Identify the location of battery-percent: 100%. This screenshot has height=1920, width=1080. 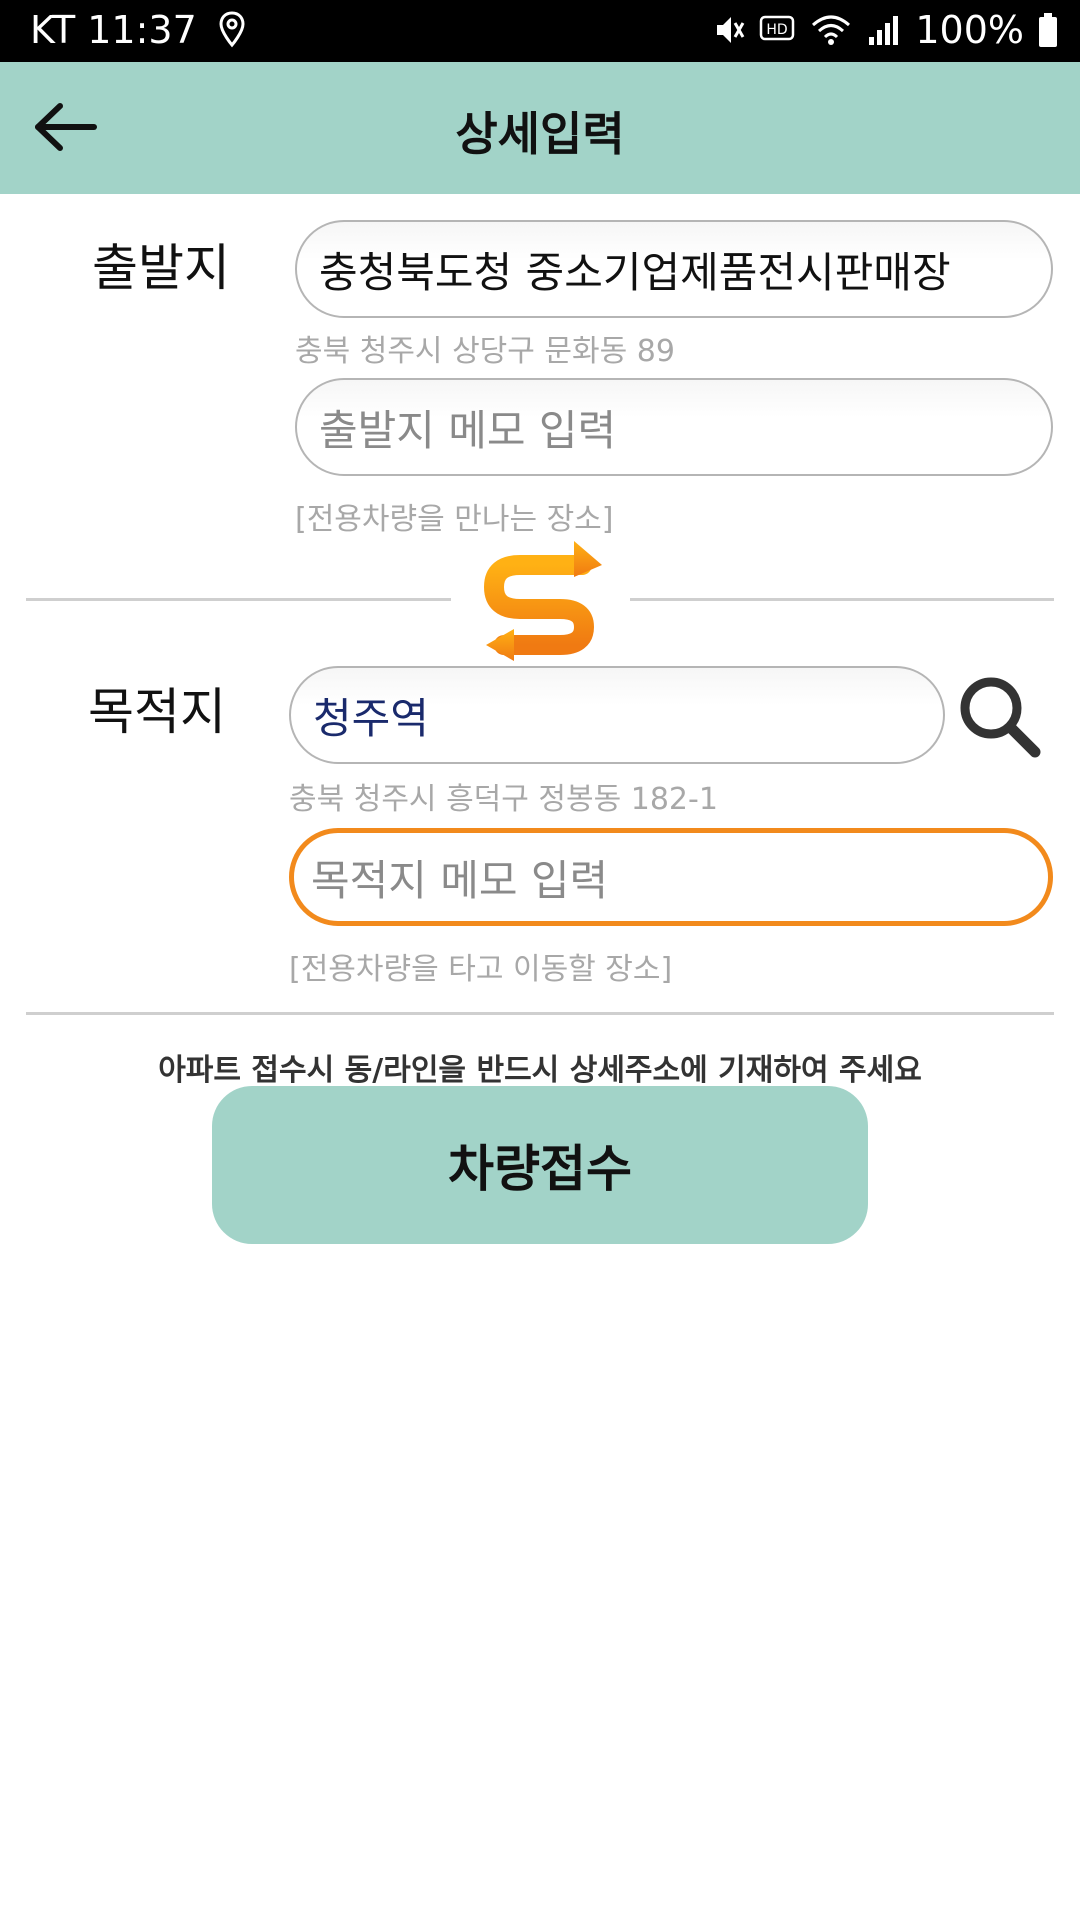
(969, 30).